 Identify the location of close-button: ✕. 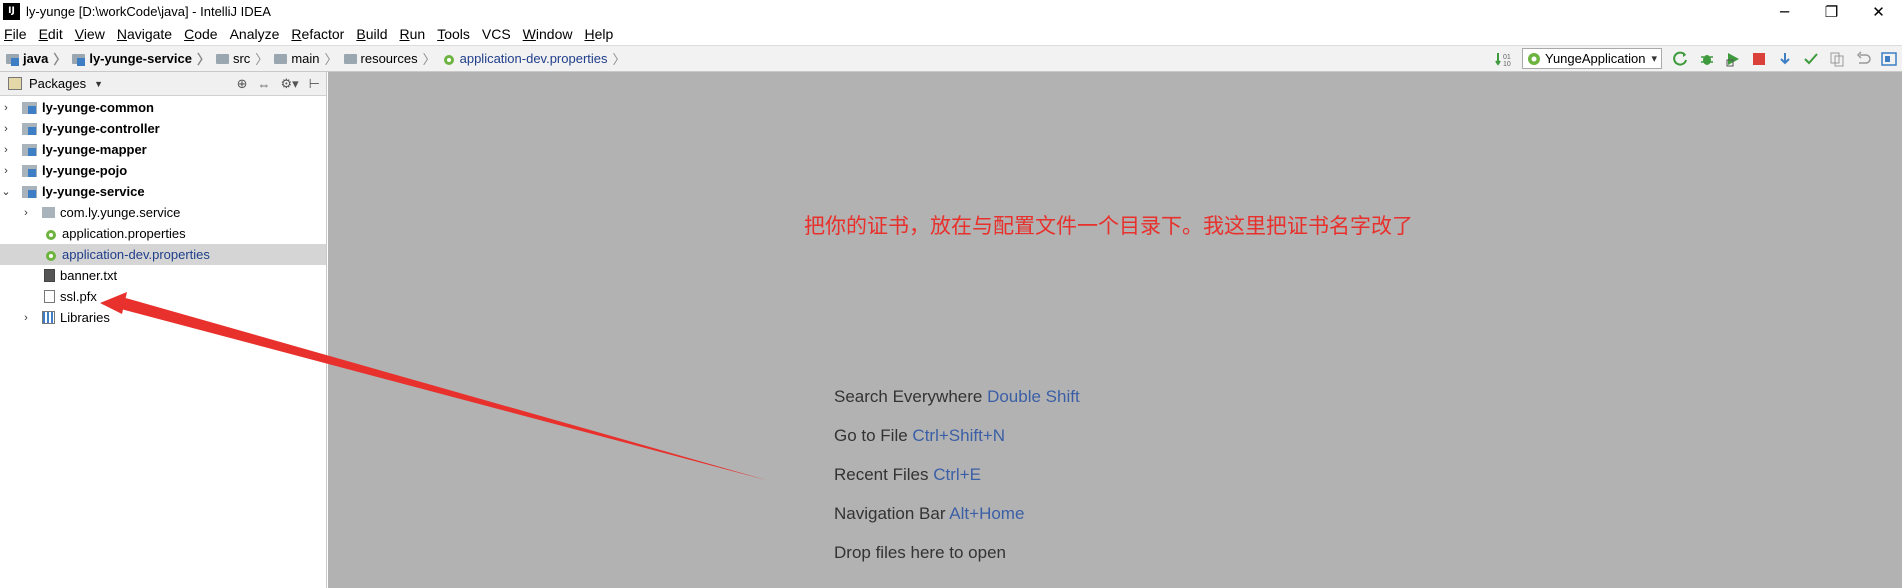
(1878, 11).